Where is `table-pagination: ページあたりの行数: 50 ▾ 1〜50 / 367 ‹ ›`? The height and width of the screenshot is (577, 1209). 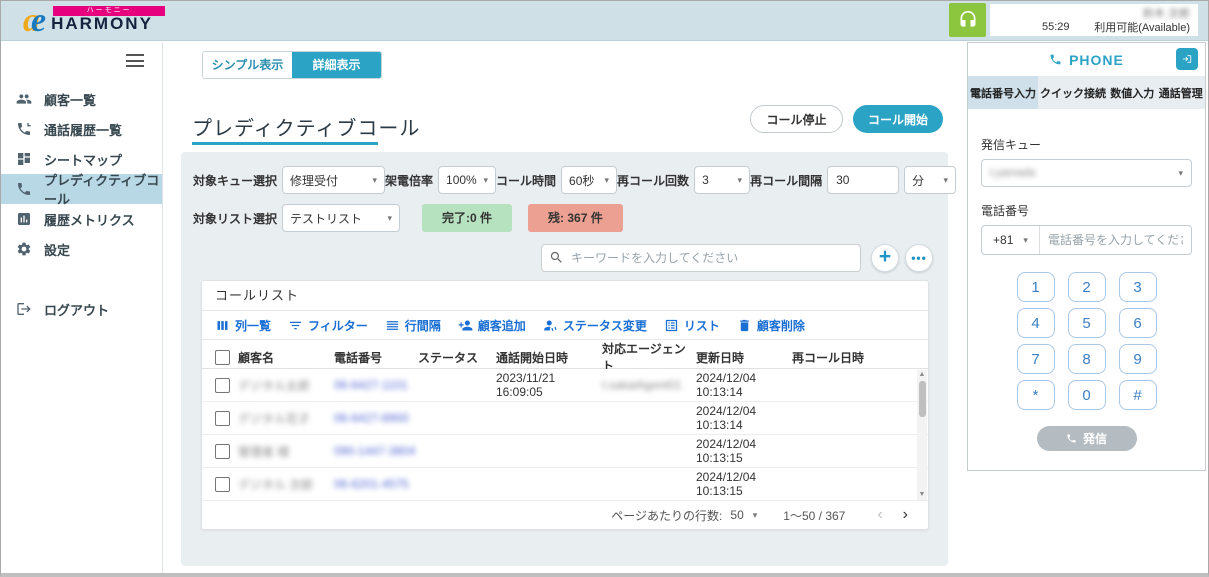
table-pagination: ページあたりの行数: 50 ▾ 1〜50 / 367 ‹ › is located at coordinates (565, 515).